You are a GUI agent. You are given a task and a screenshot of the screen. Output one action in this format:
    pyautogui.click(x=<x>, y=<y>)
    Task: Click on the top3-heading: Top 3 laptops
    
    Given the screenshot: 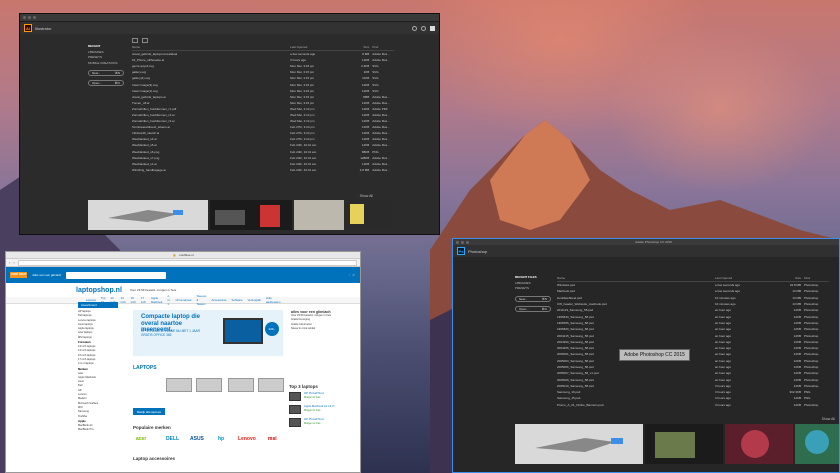 What is the action you would take?
    pyautogui.click(x=303, y=386)
    